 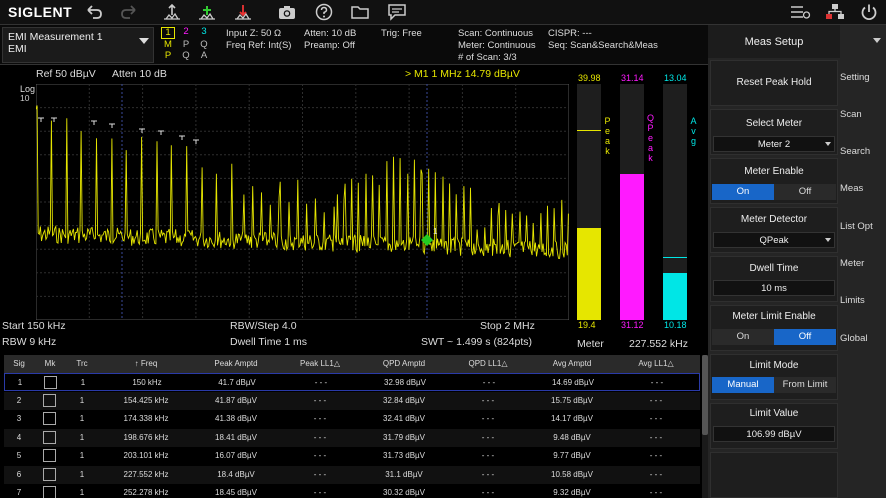 What do you see at coordinates (269, 342) in the screenshot?
I see `dwell-time: Dwell Time 1 ms` at bounding box center [269, 342].